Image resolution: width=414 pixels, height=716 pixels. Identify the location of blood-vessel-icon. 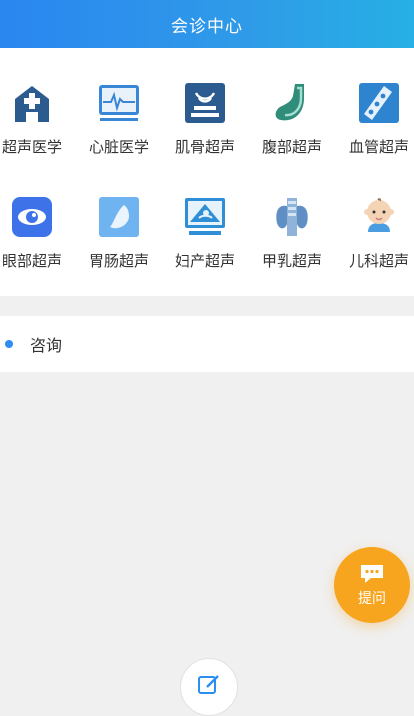
(379, 103).